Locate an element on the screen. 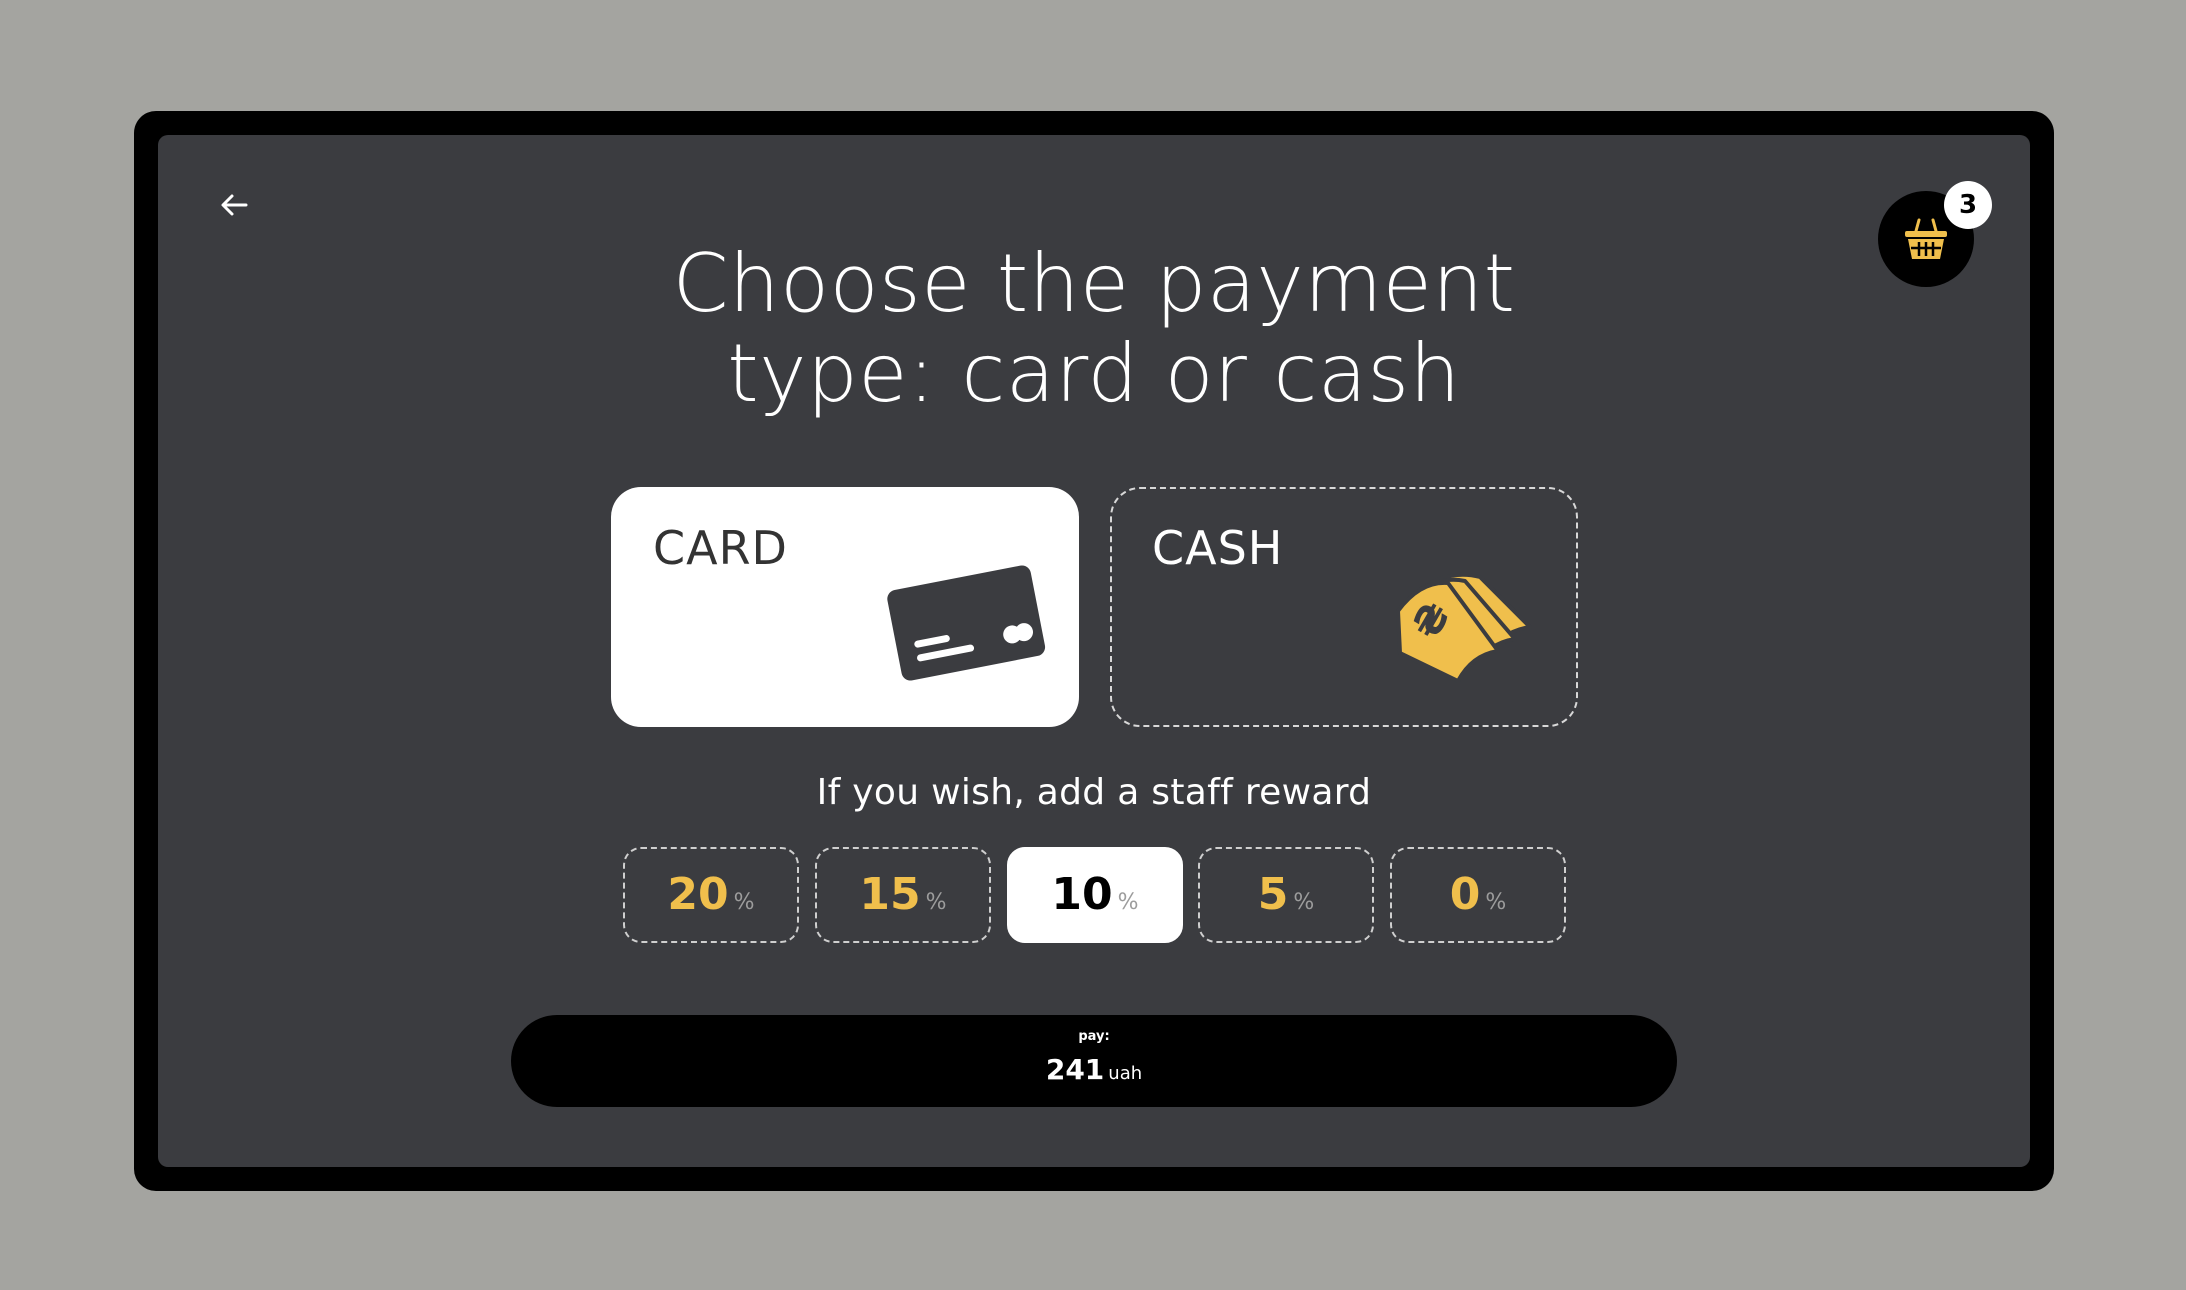 Image resolution: width=2186 pixels, height=1290 pixels. tip-value: 0 is located at coordinates (1465, 894).